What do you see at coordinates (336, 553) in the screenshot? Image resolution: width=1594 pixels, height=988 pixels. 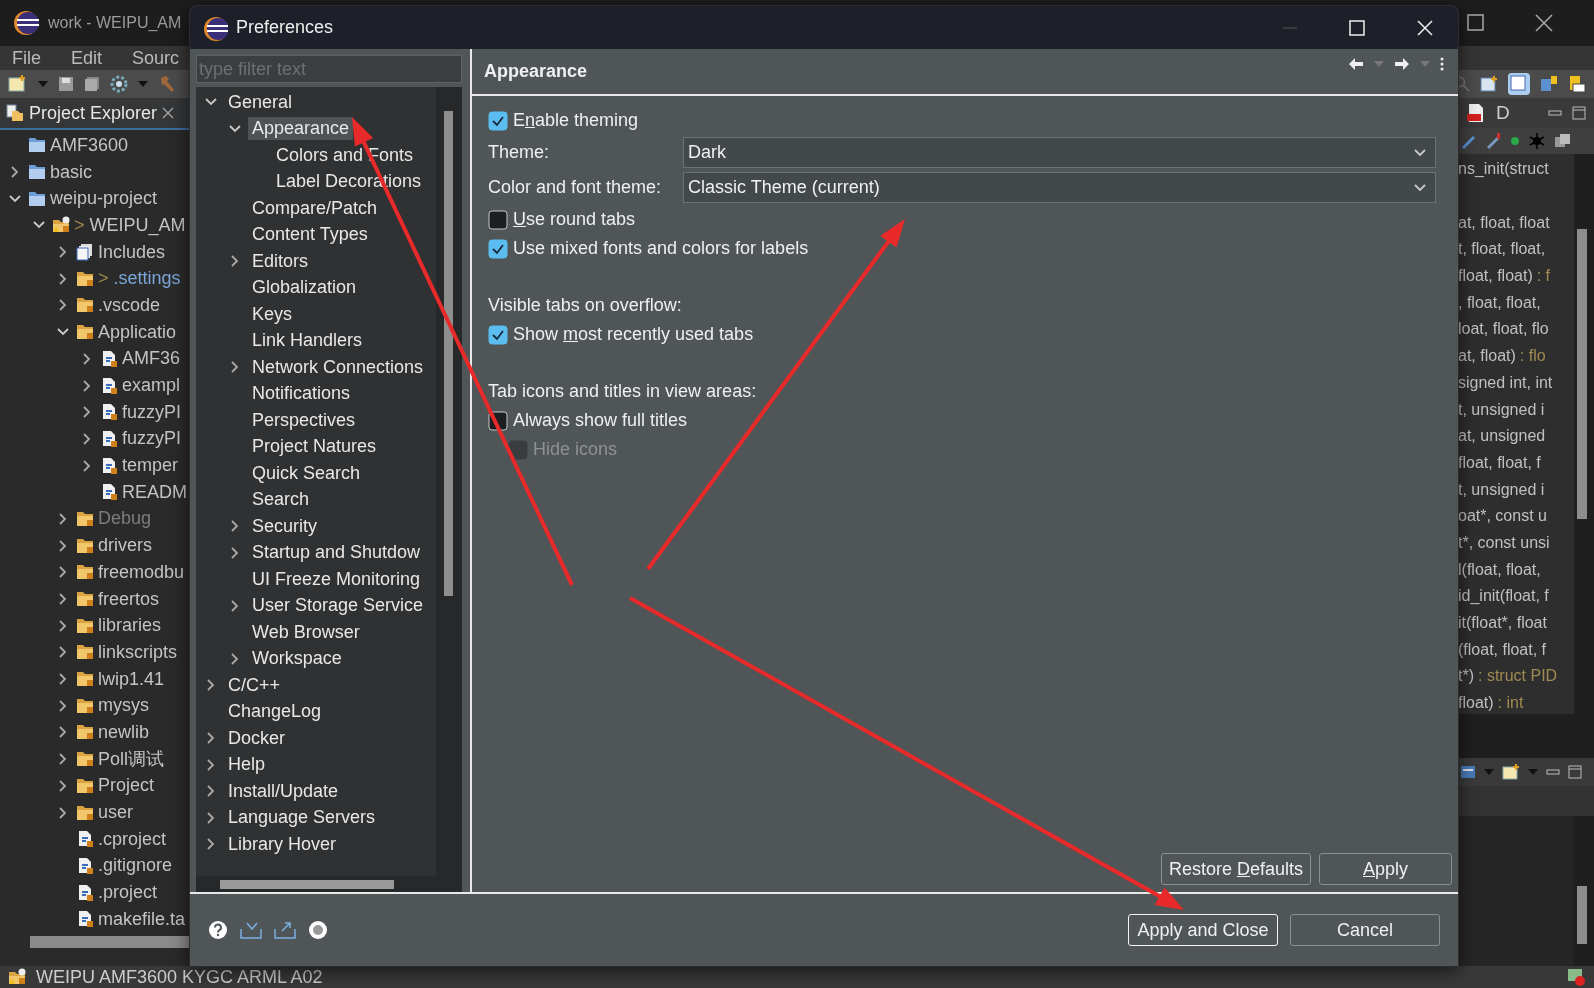 I see `tree-item: Startup and Shutdow` at bounding box center [336, 553].